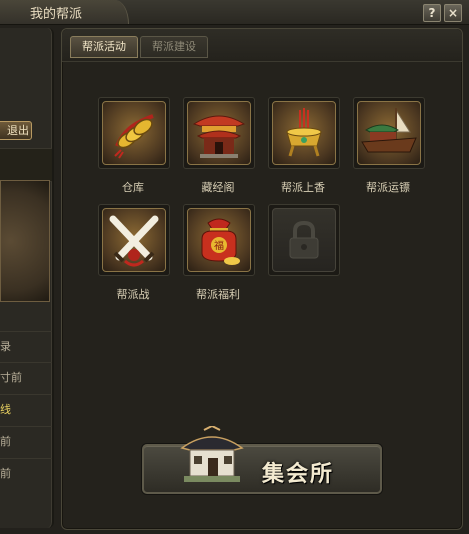 The height and width of the screenshot is (534, 469). I want to click on list-item: 录, so click(26, 346).